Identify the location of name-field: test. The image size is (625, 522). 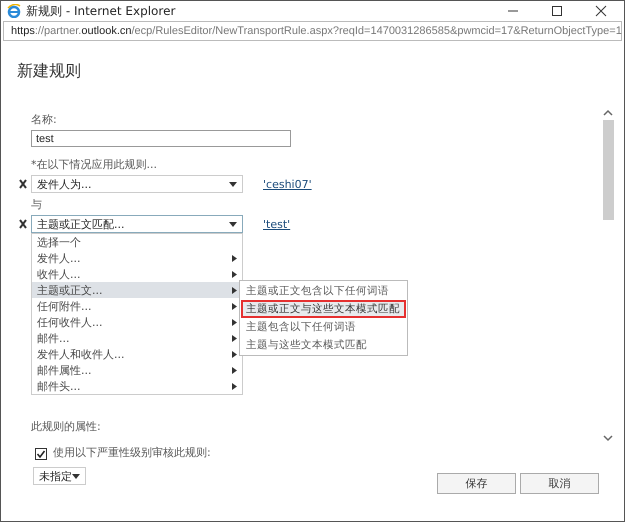
(161, 138).